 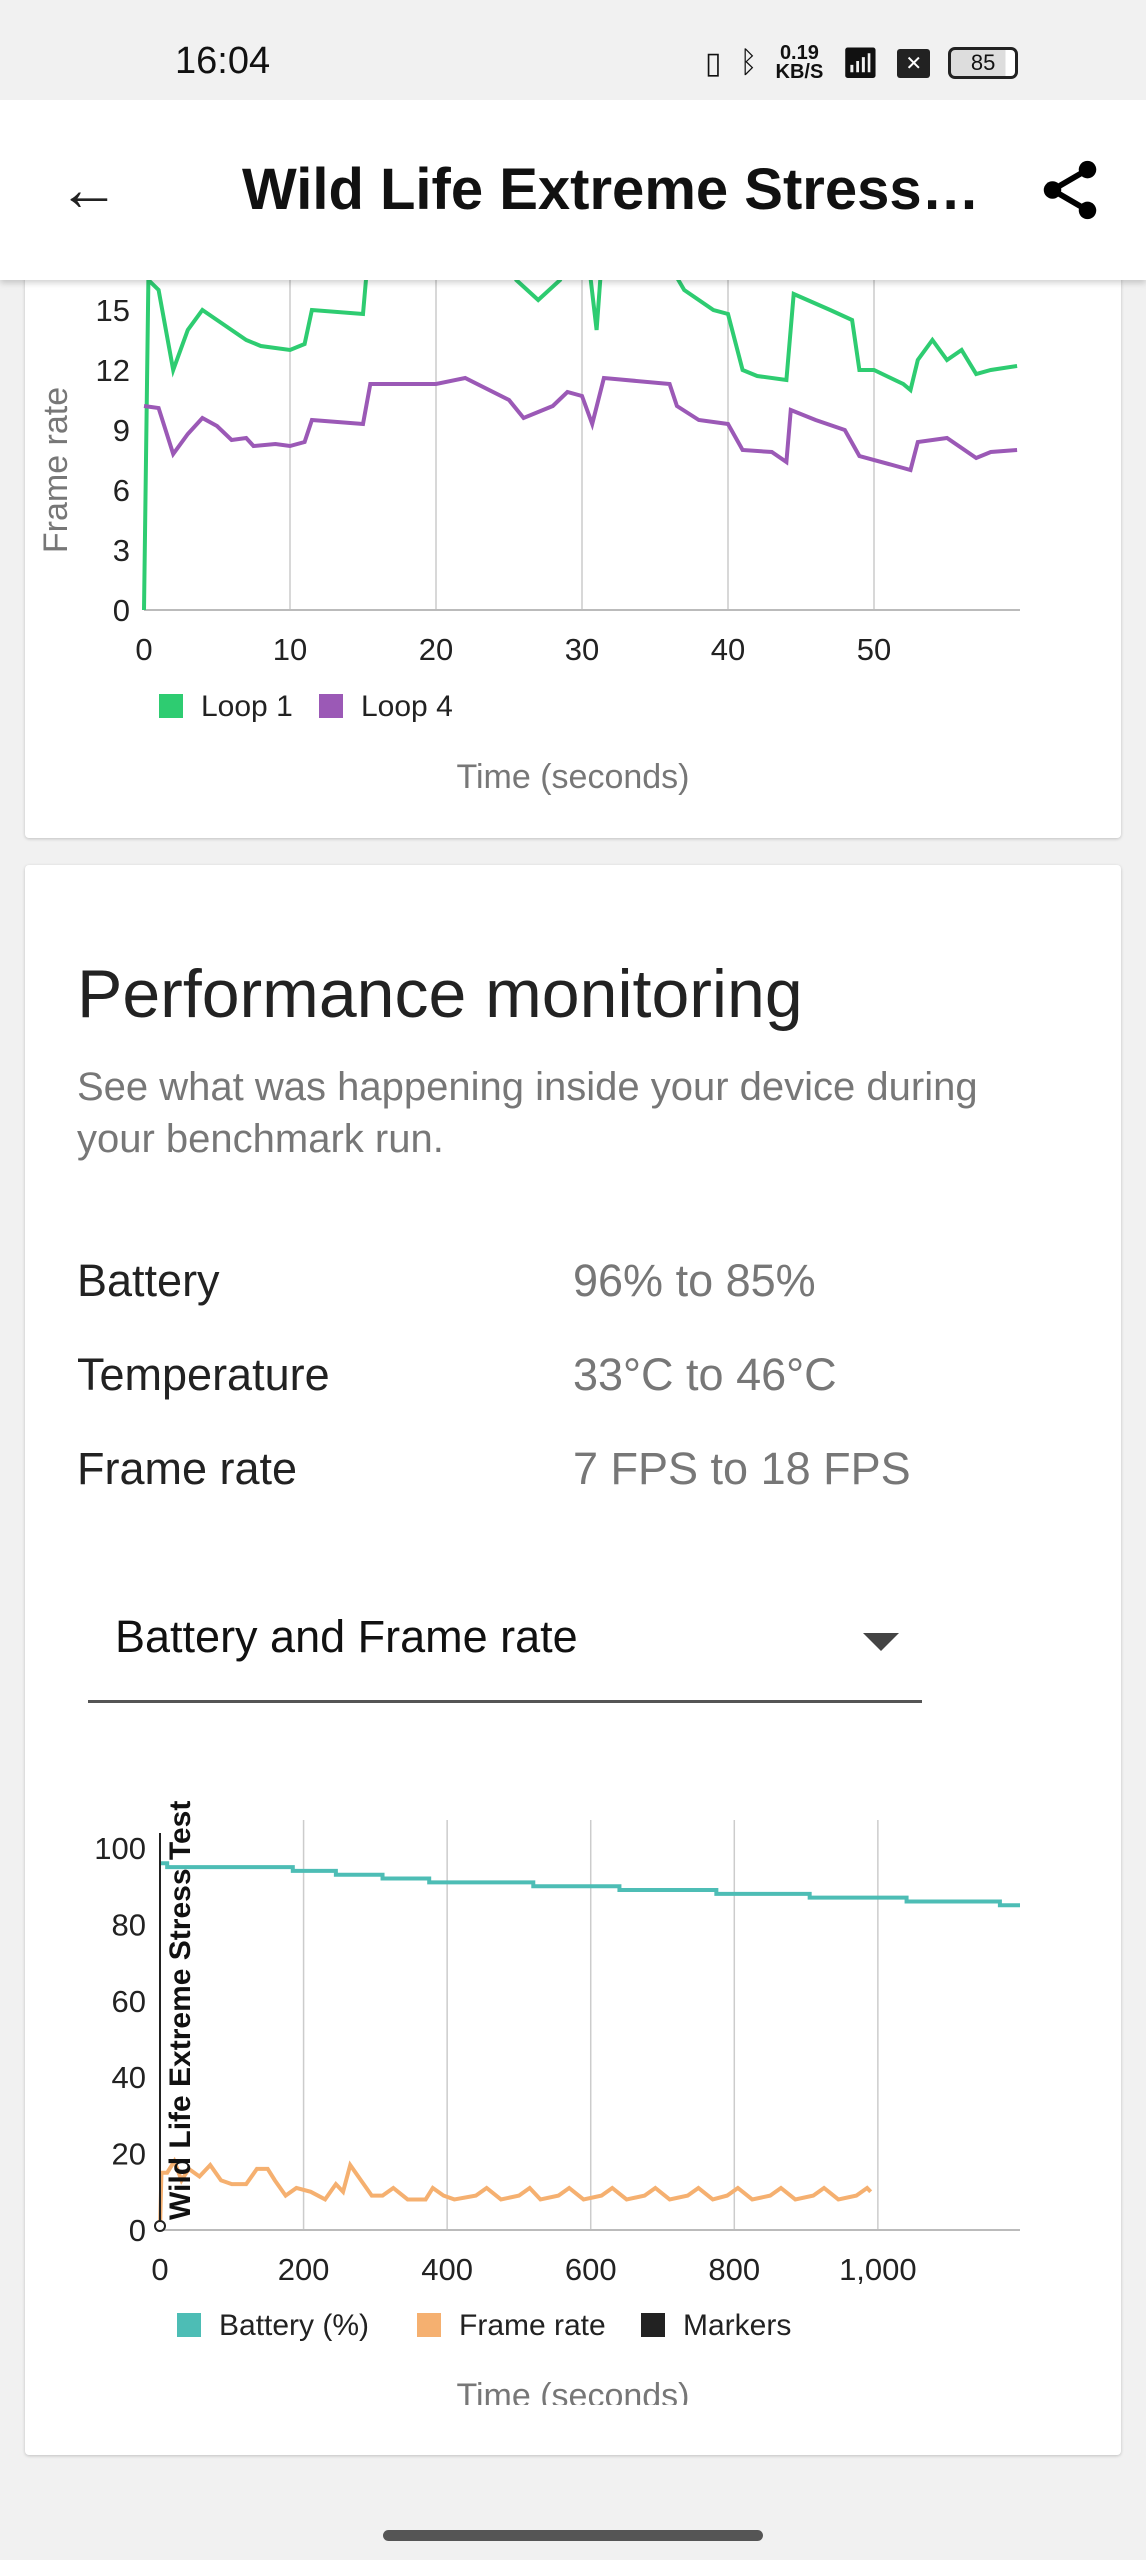 What do you see at coordinates (436, 649) in the screenshot?
I see `x-tick-label: 20` at bounding box center [436, 649].